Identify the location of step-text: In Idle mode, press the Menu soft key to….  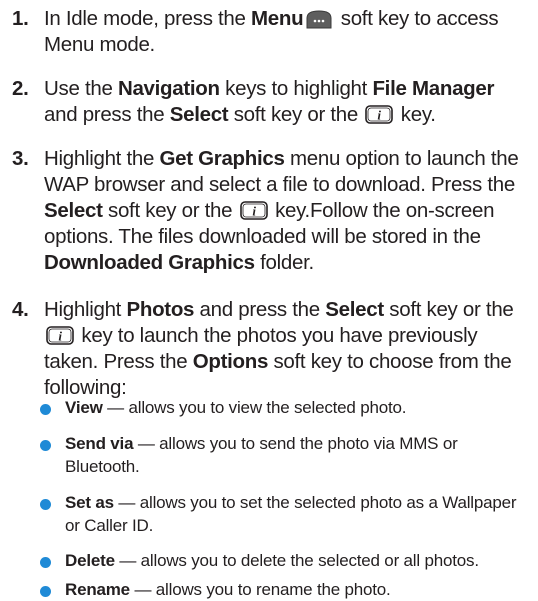
(271, 31).